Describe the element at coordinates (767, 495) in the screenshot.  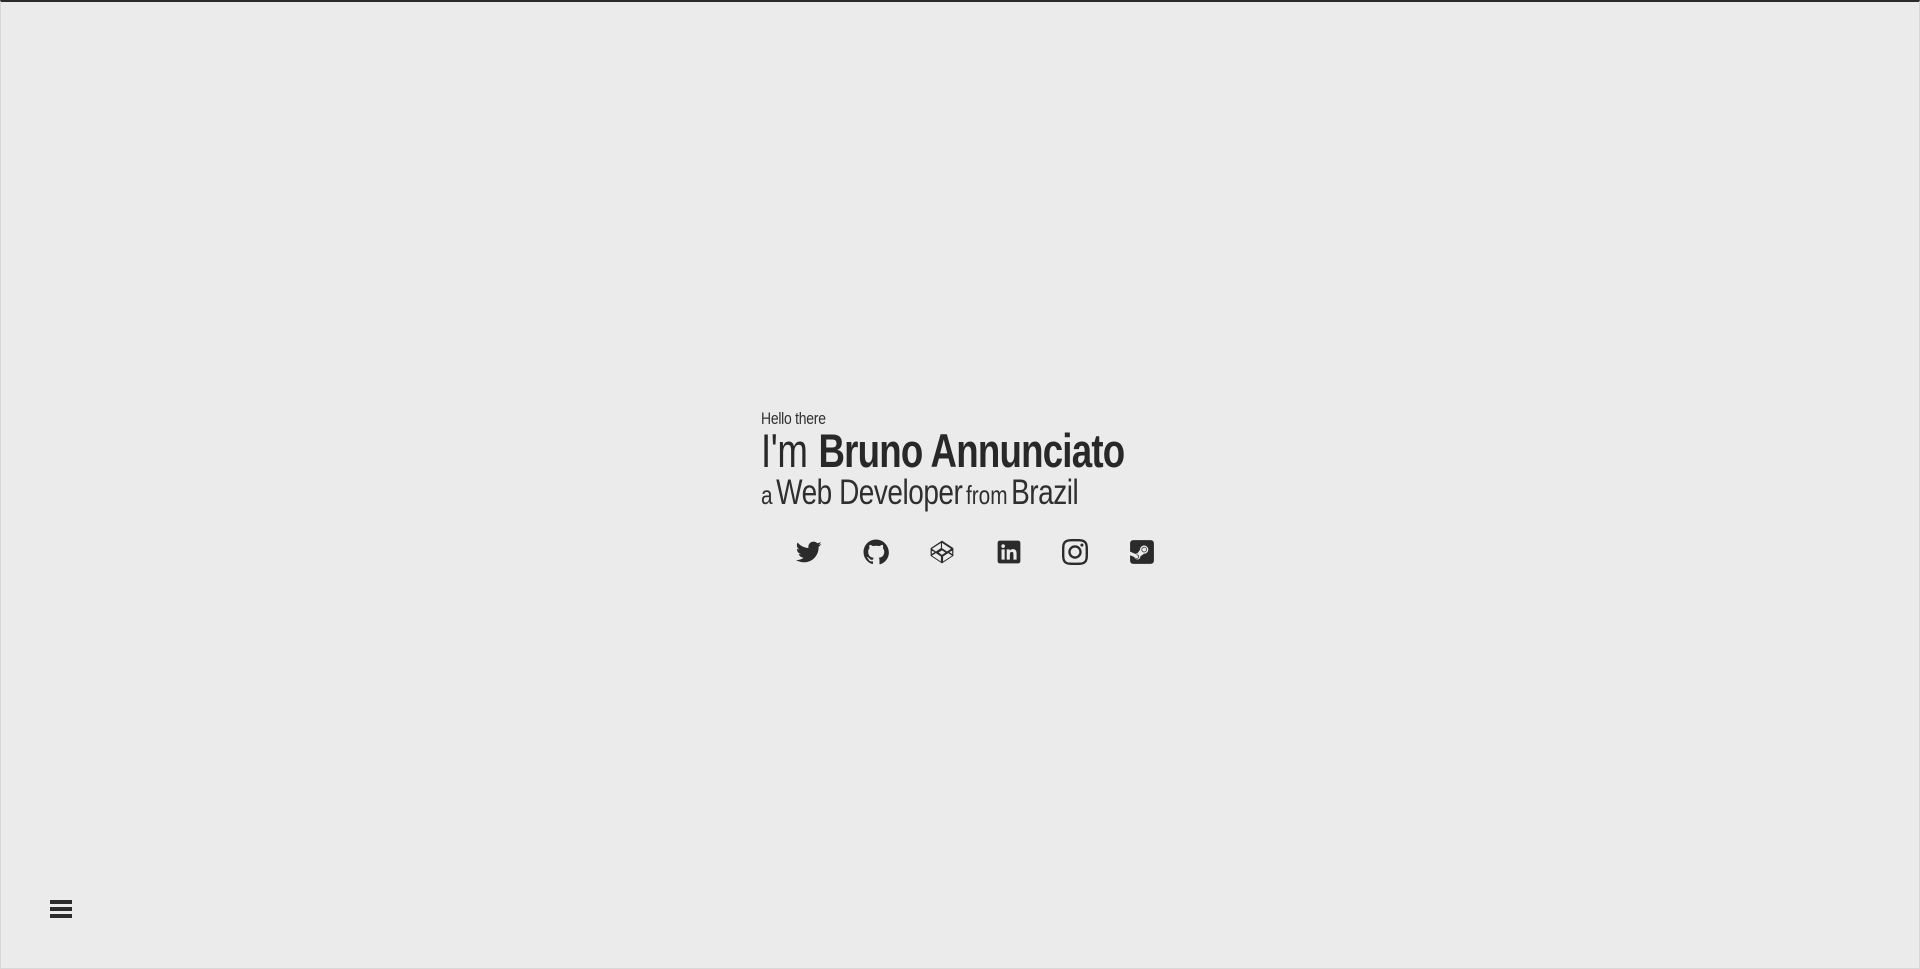
I see `tagline-article: a` at that location.